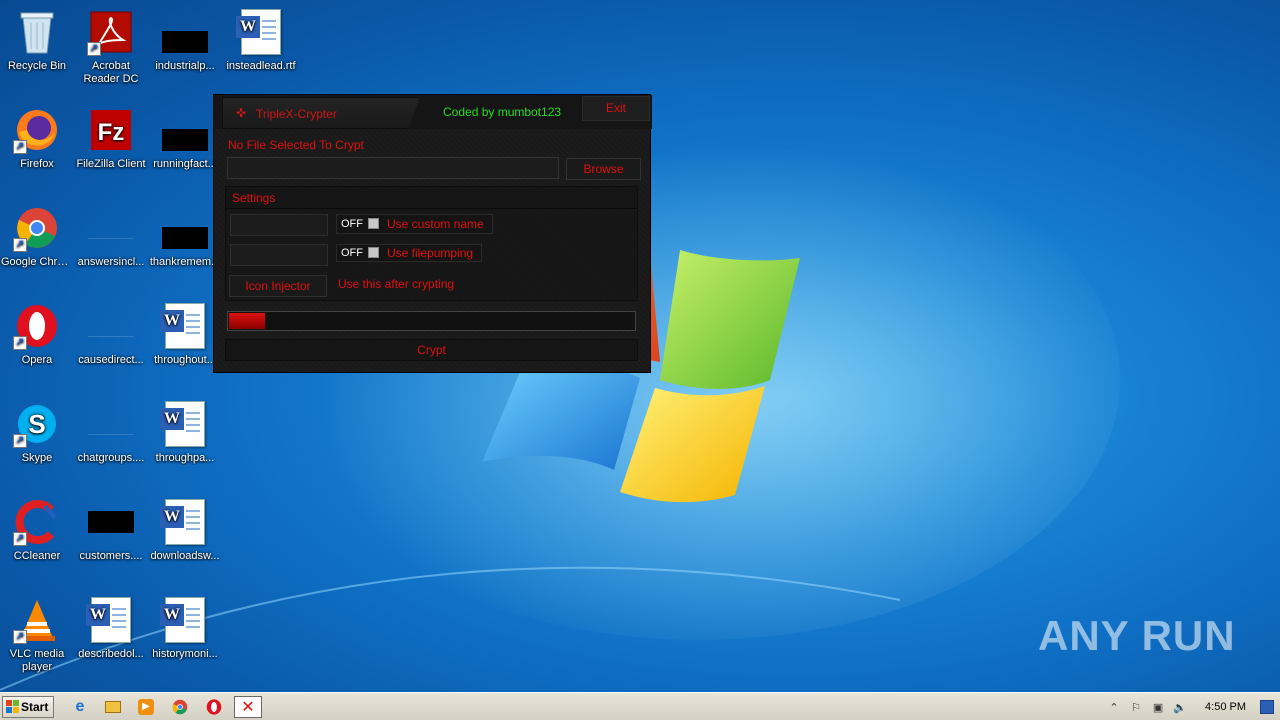 This screenshot has height=720, width=1280. Describe the element at coordinates (37, 66) in the screenshot. I see `desktop-icon-label: Recycle Bin` at that location.